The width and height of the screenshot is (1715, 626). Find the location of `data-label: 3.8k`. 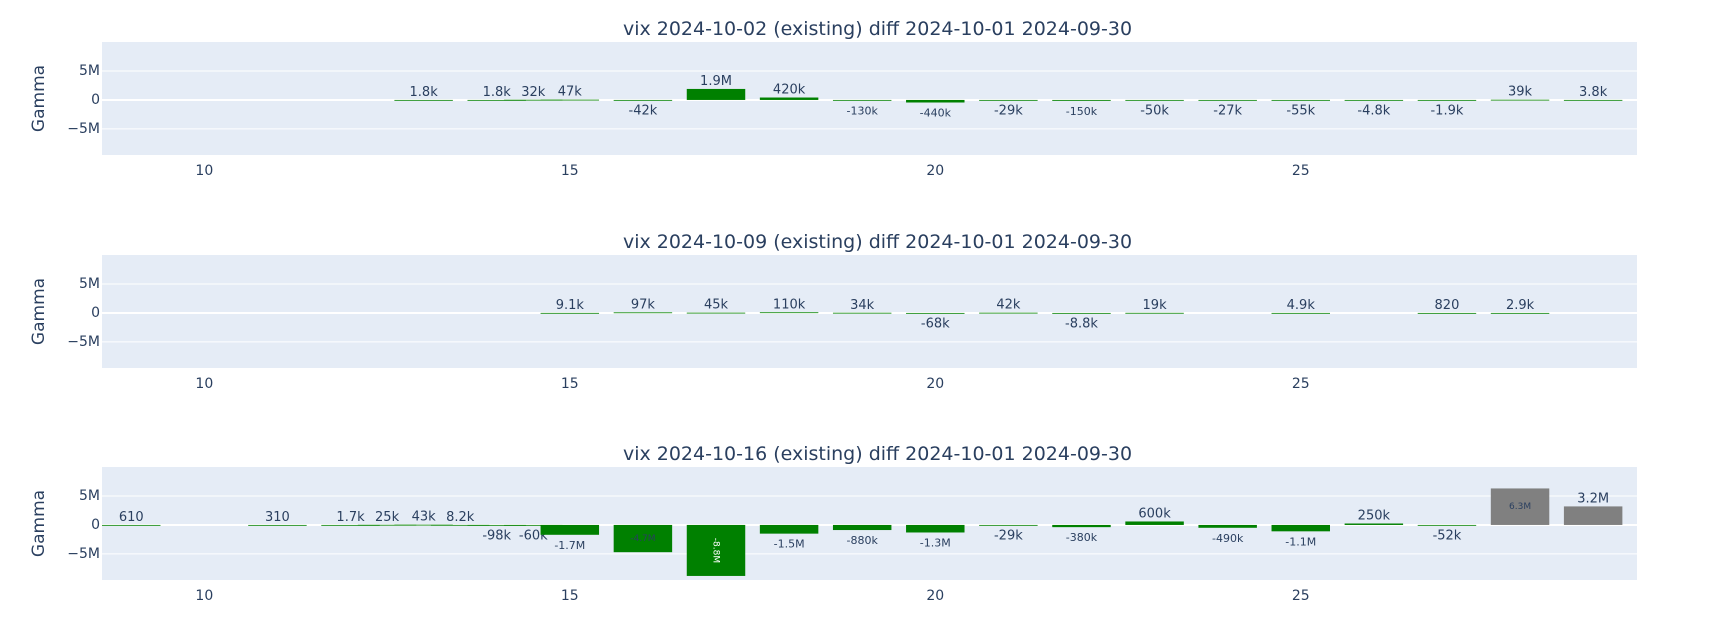

data-label: 3.8k is located at coordinates (1593, 92).